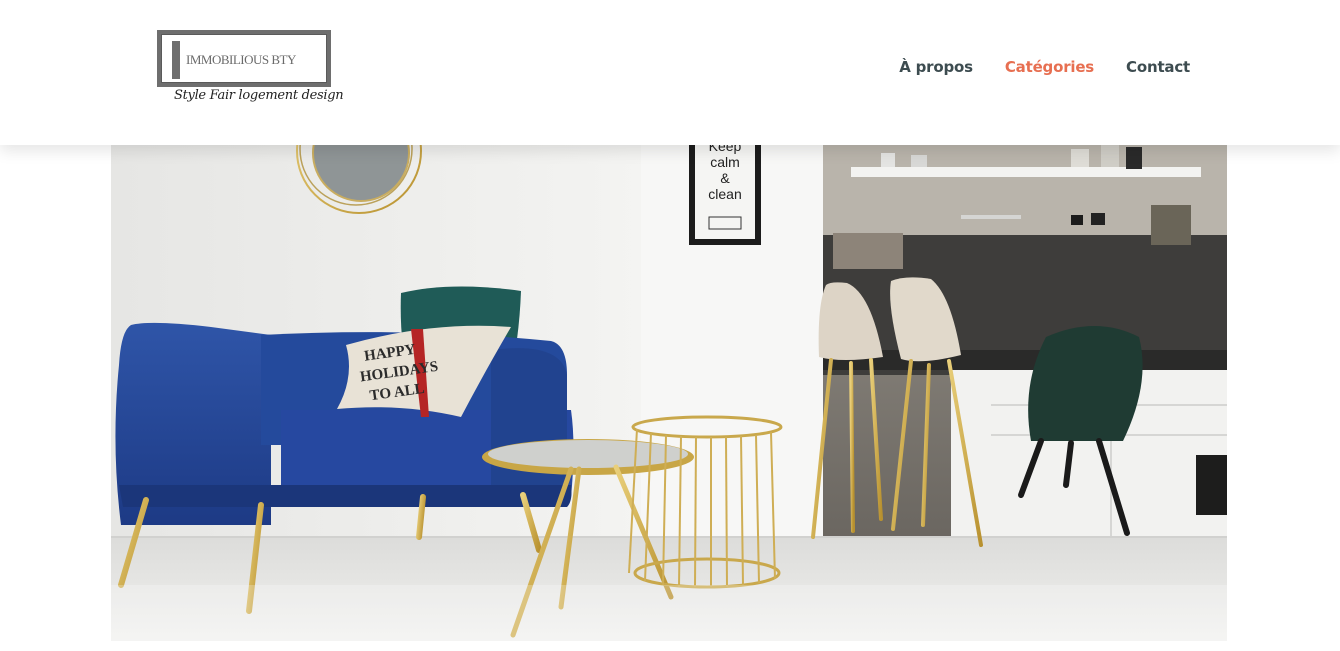  Describe the element at coordinates (725, 162) in the screenshot. I see `poster-text-2: calm` at that location.